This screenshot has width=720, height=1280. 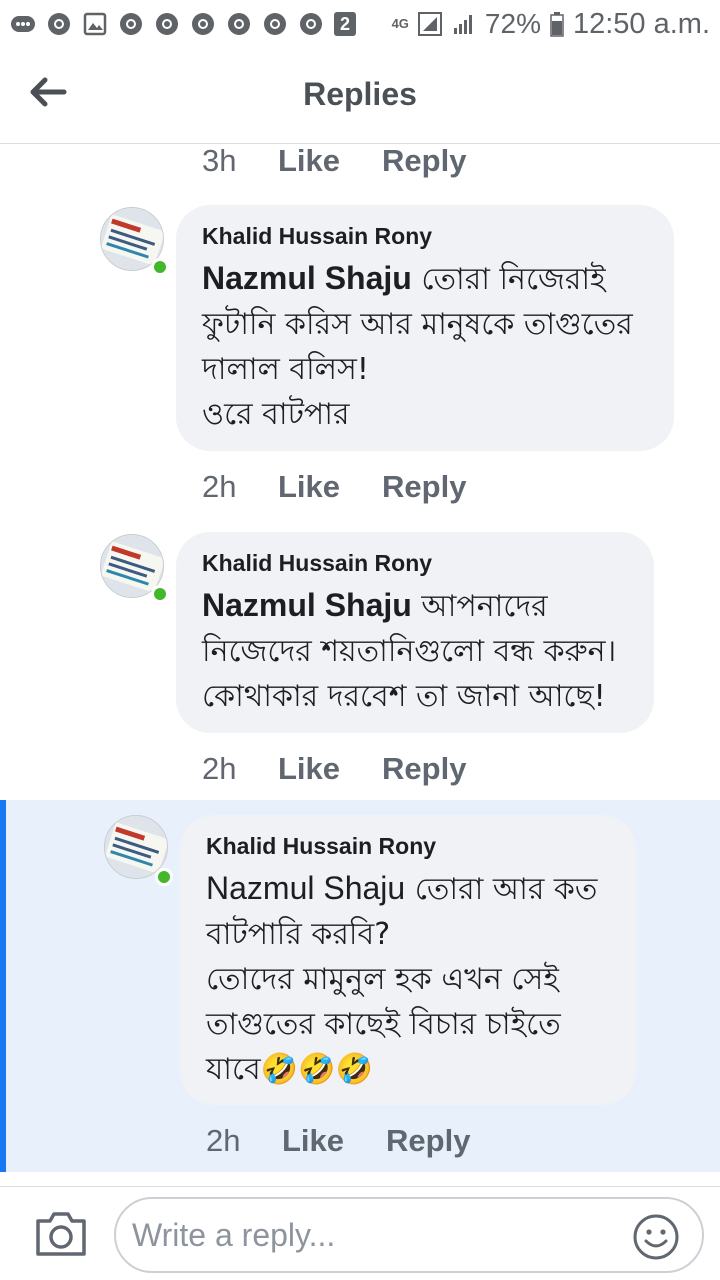 I want to click on battery-percent: 72%, so click(x=512, y=23).